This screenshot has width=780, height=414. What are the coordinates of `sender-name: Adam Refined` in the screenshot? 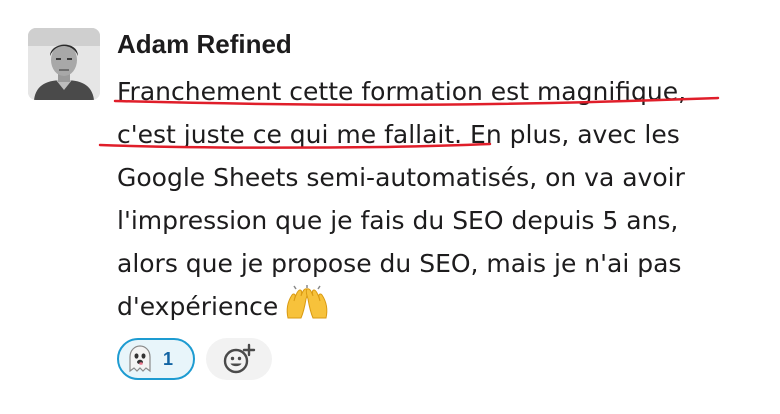 It's located at (204, 44).